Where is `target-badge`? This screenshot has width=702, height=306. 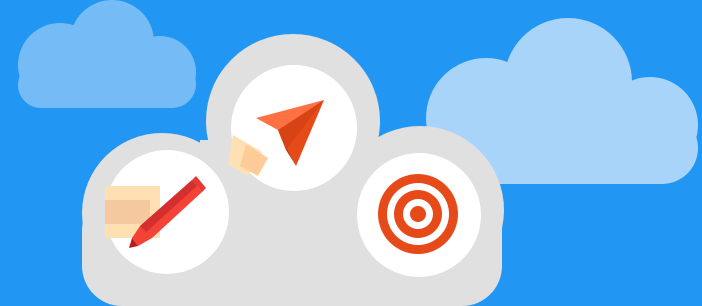
target-badge is located at coordinates (419, 215).